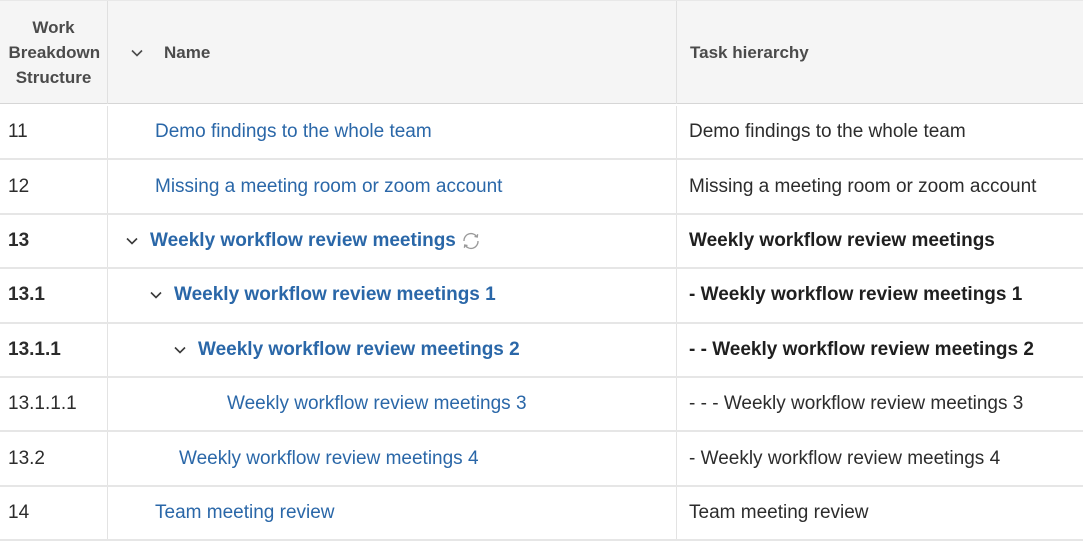 The height and width of the screenshot is (541, 1083). I want to click on hierarchy-cell: Team meeting review, so click(779, 512).